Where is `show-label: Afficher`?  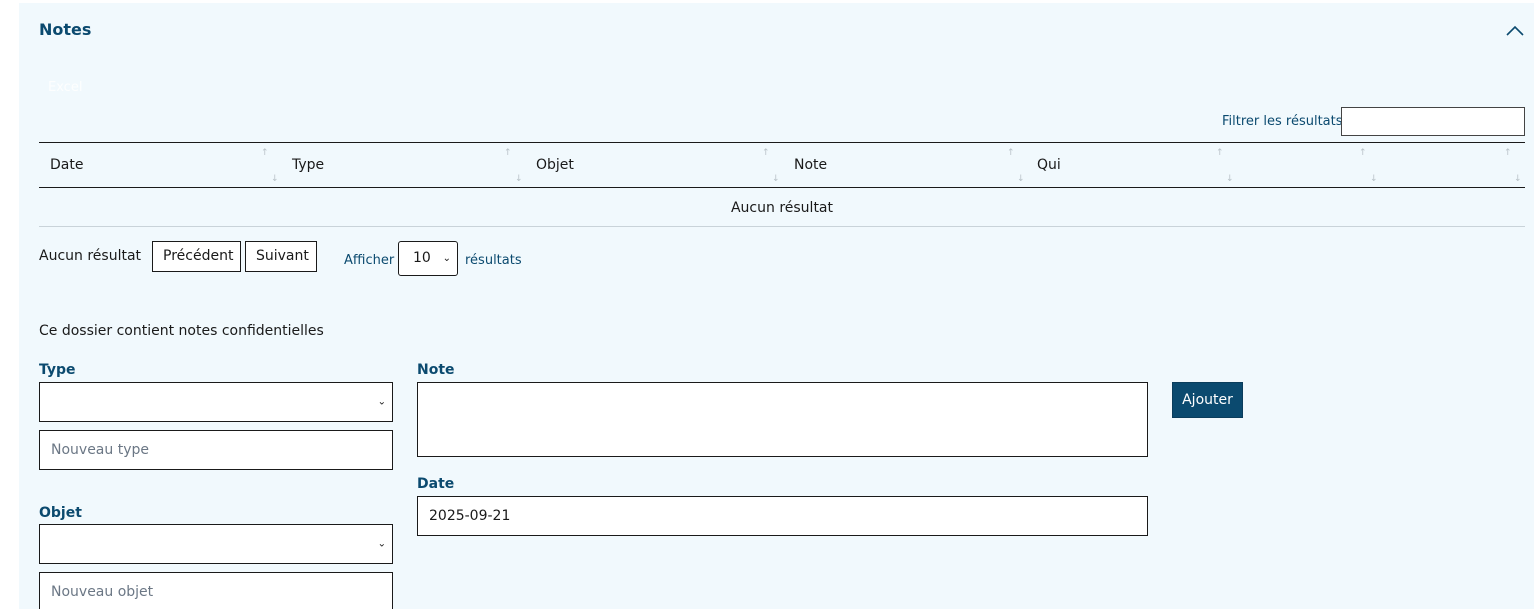
show-label: Afficher is located at coordinates (369, 260).